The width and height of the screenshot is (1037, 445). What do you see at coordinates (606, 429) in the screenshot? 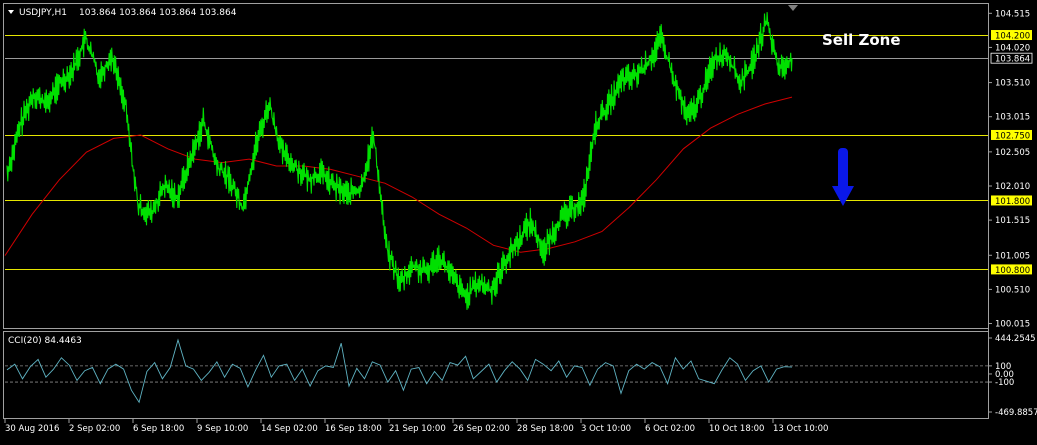
I see `time-tick-label: 3 Oct 10:00` at bounding box center [606, 429].